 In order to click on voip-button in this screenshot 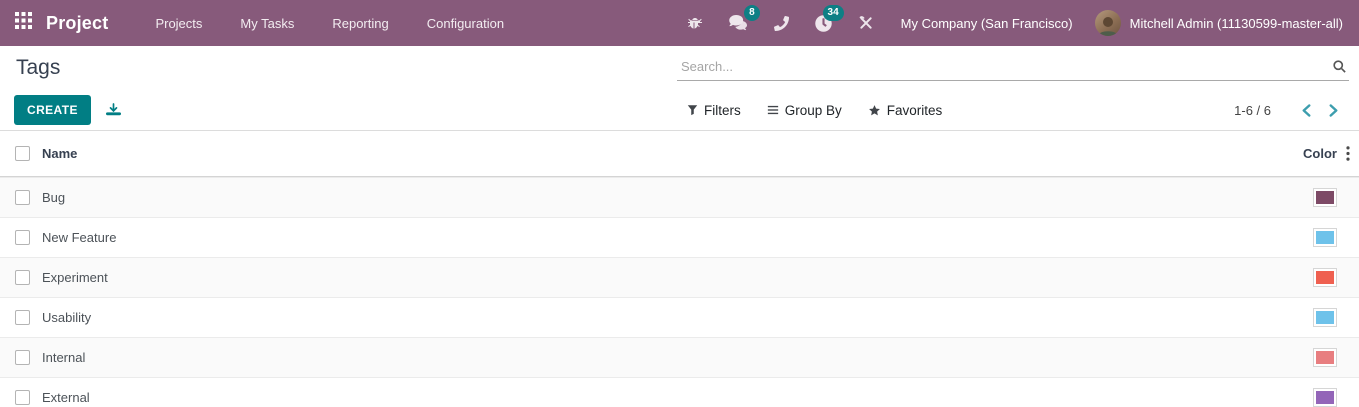, I will do `click(781, 23)`.